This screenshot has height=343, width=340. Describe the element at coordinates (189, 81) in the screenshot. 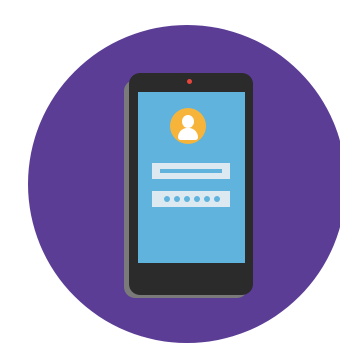

I see `front-camera-icon` at that location.